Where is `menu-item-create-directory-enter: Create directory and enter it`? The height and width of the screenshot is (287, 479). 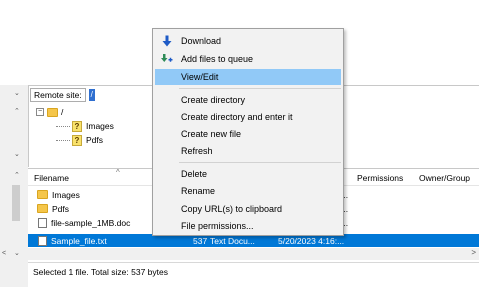 menu-item-create-directory-enter: Create directory and enter it is located at coordinates (248, 117).